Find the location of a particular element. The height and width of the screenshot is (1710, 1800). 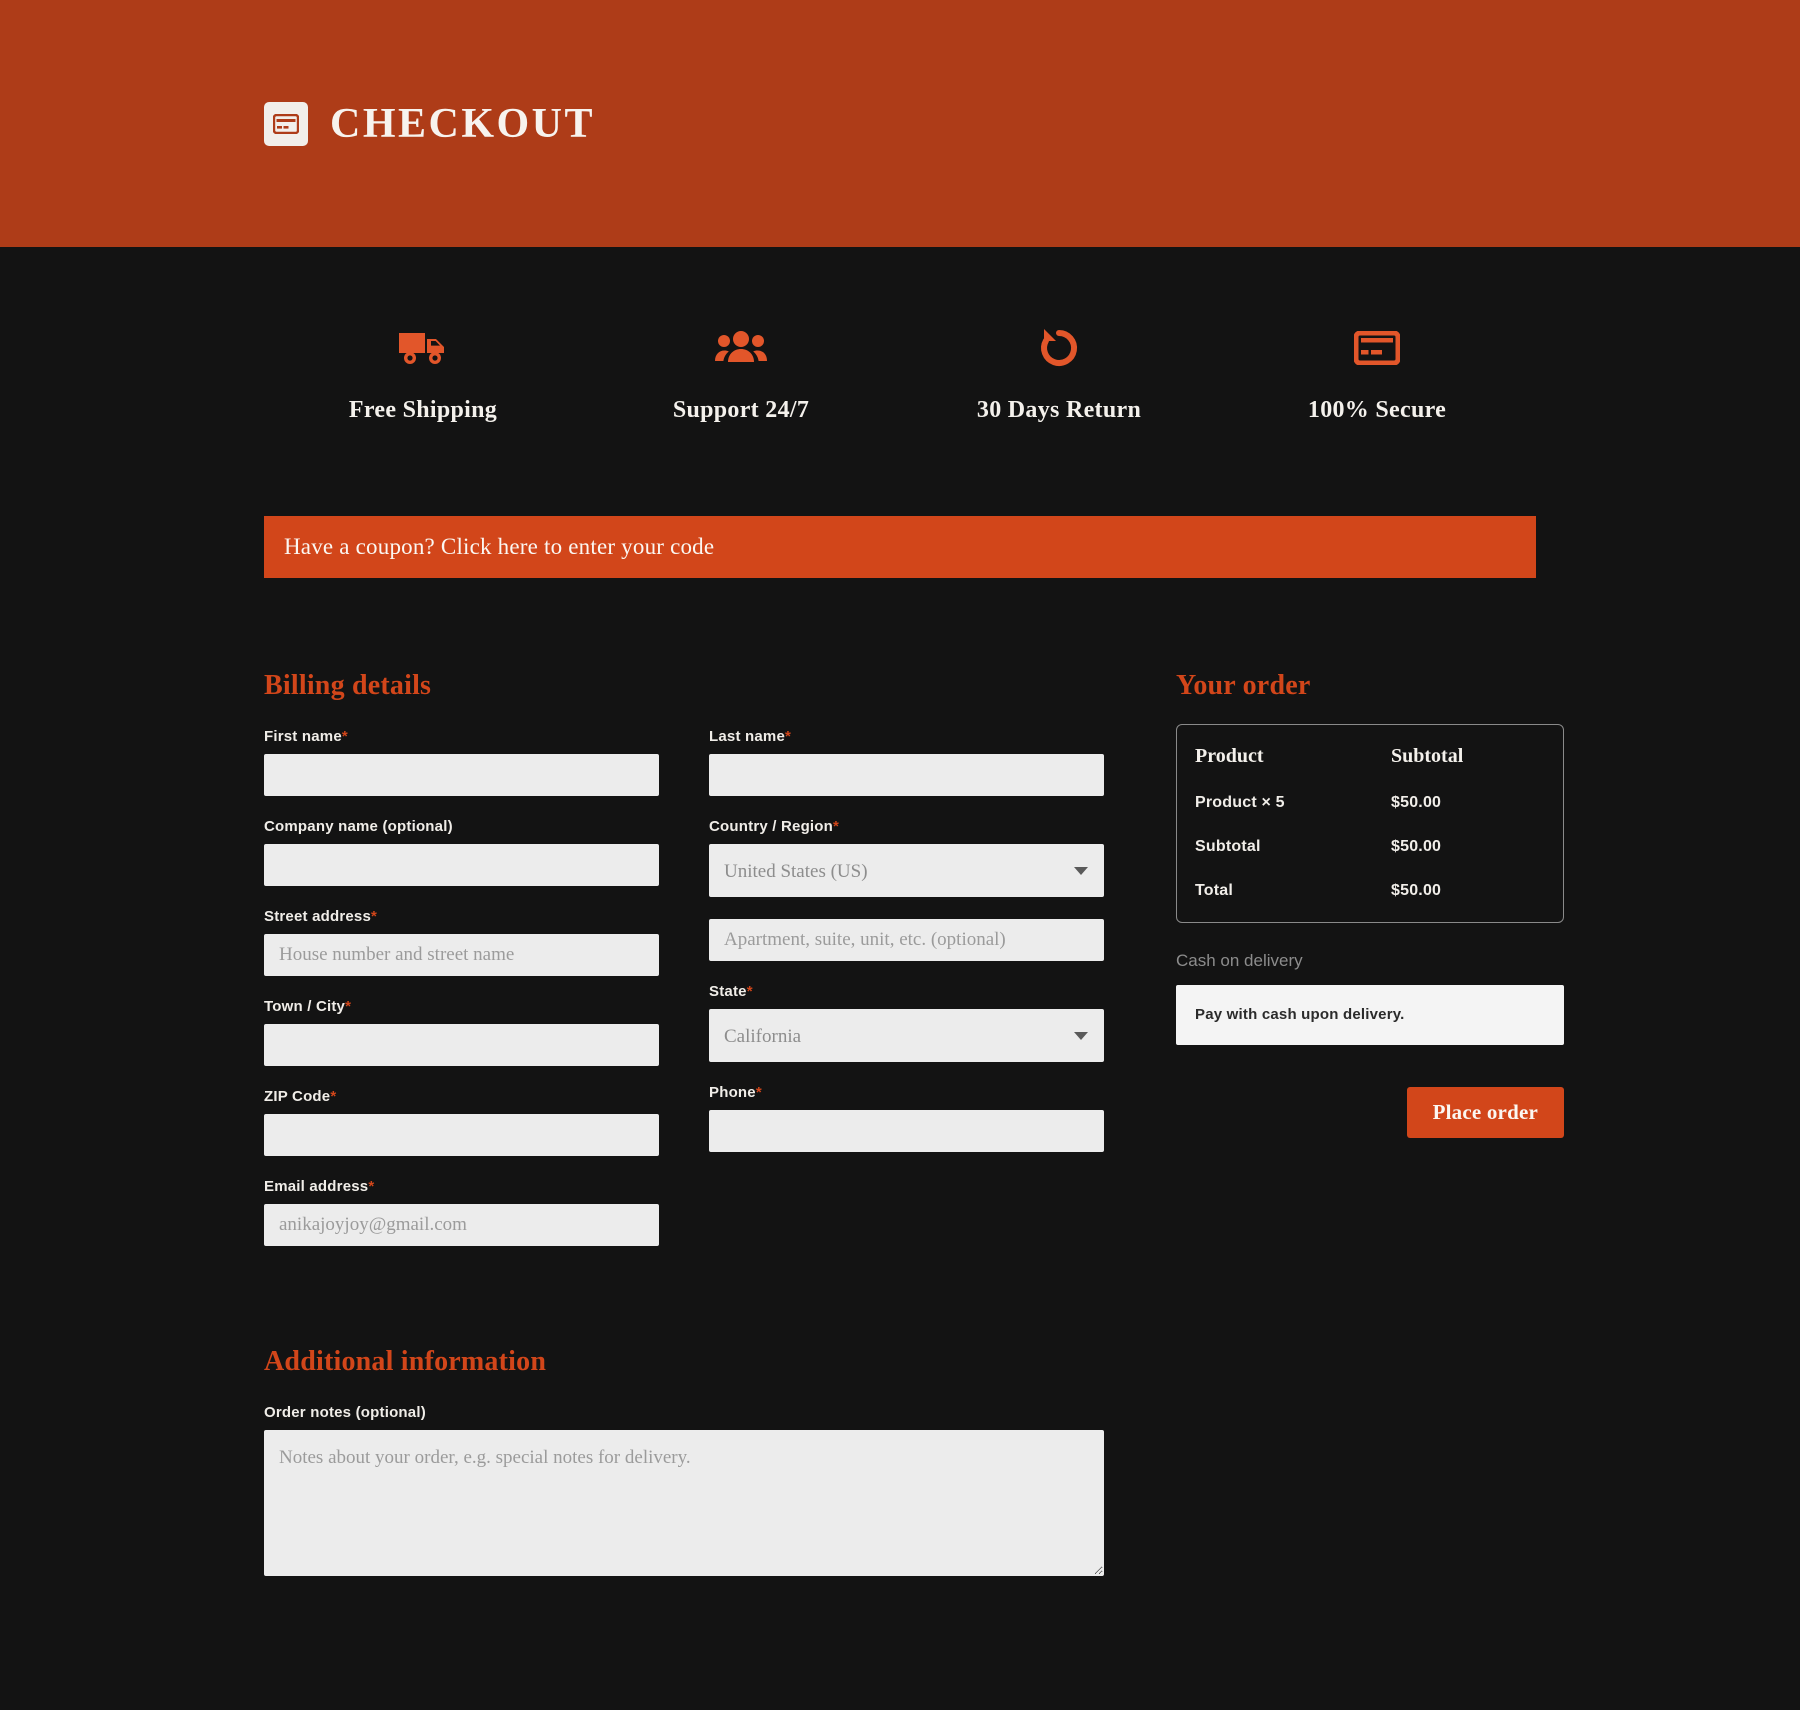

order-notes-textarea is located at coordinates (684, 1503).